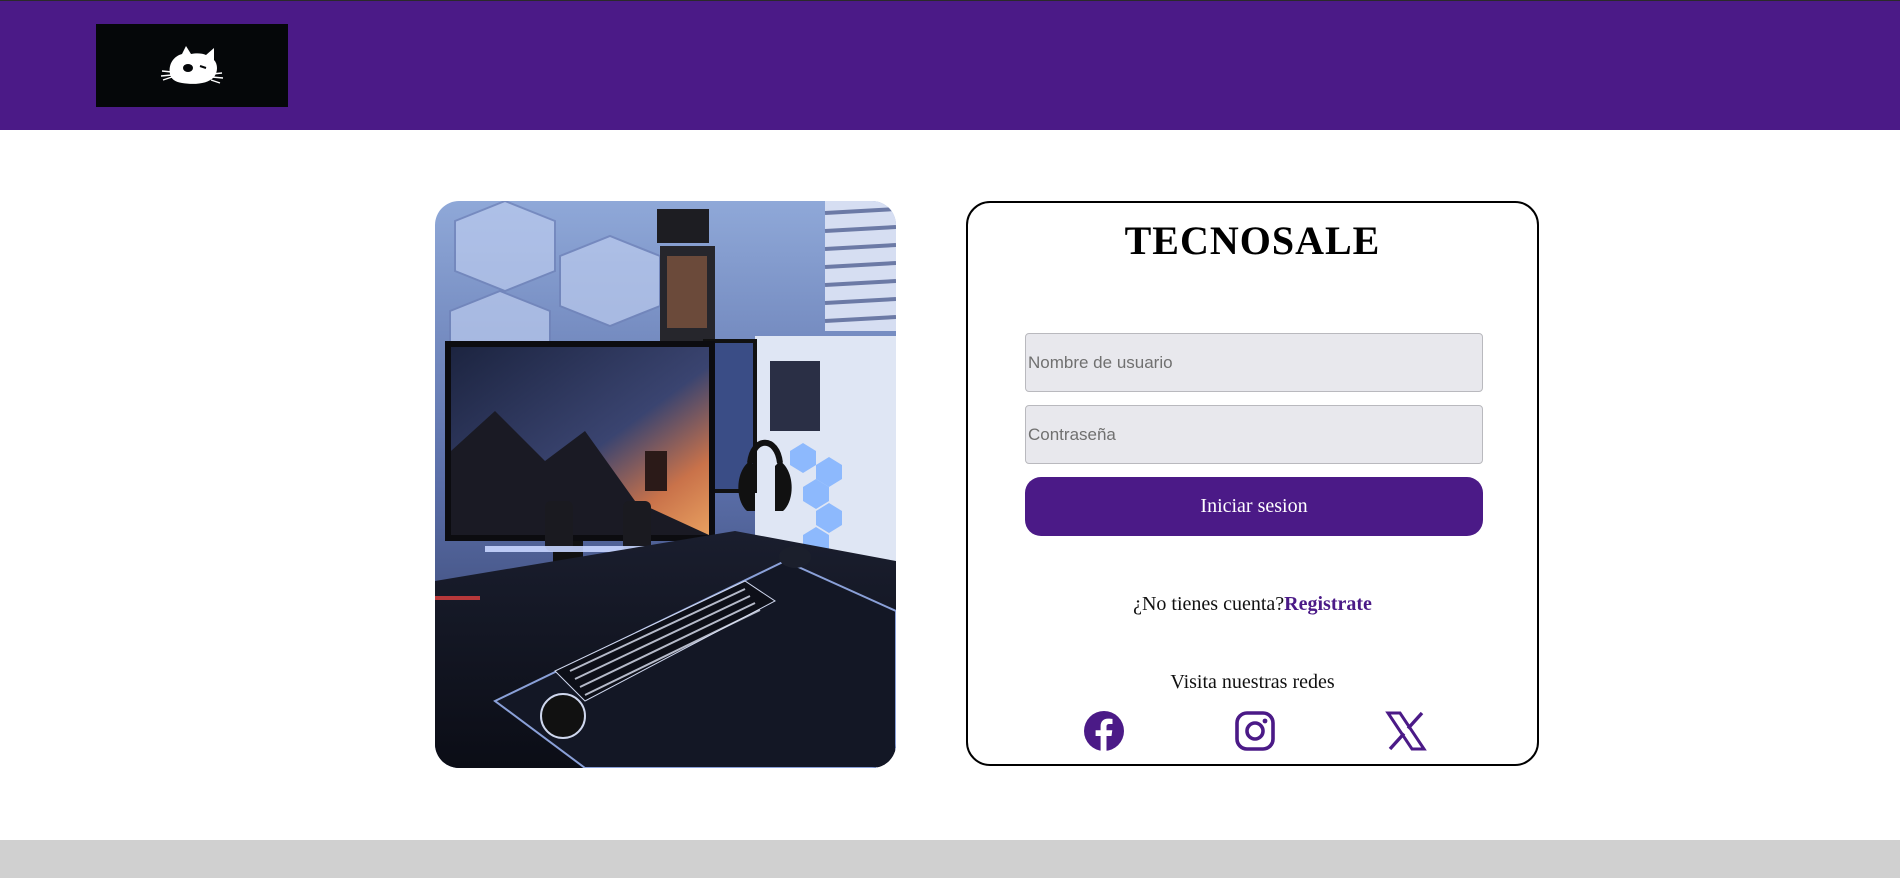 This screenshot has width=1900, height=878. Describe the element at coordinates (1328, 604) in the screenshot. I see `register-link: Registrate` at that location.